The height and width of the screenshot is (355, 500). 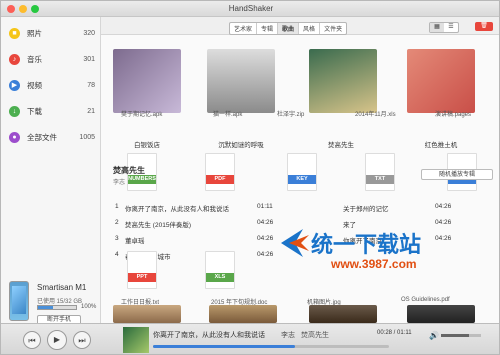 I want to click on now-playing-artist: 李志, so click(x=288, y=335).